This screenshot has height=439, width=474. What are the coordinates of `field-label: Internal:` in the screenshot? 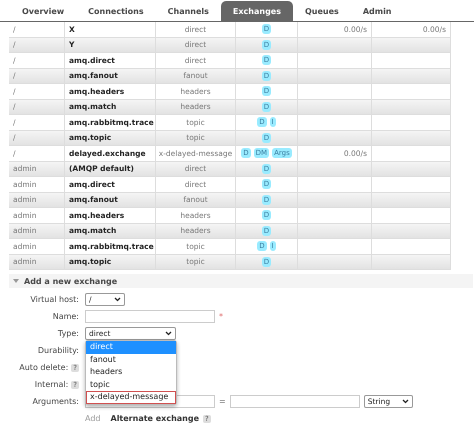 It's located at (51, 384).